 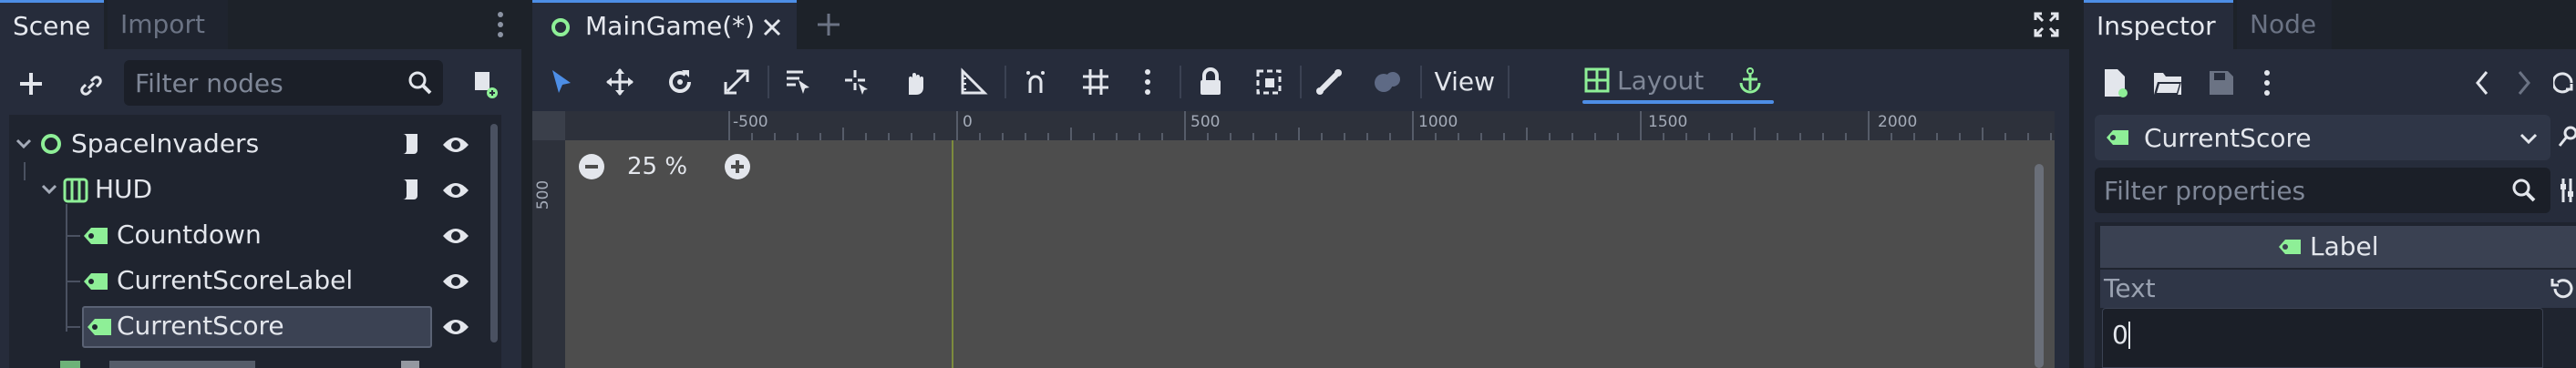 I want to click on node2d-circle-icon, so click(x=560, y=27).